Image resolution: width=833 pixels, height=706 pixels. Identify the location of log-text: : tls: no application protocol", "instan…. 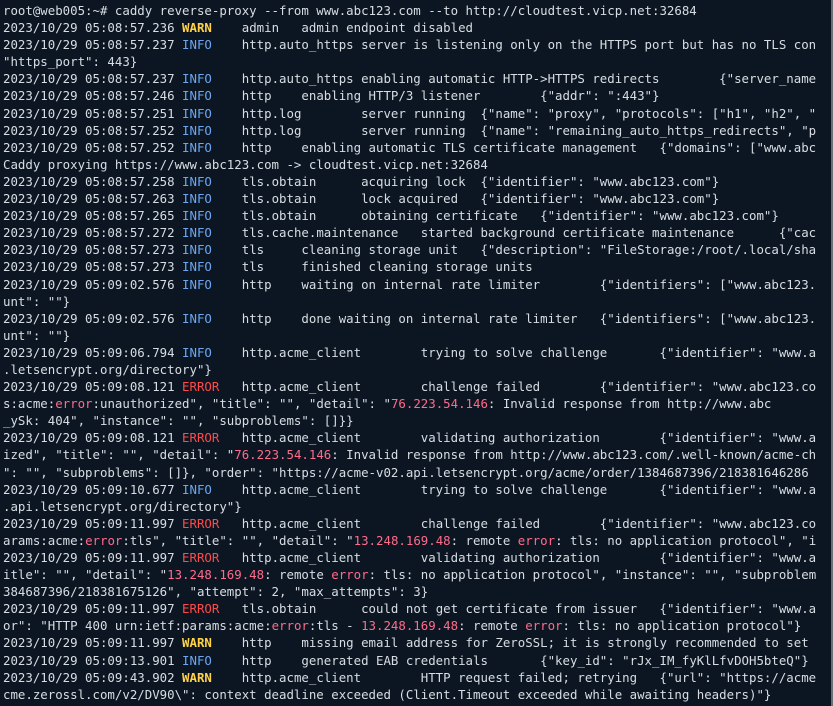
(592, 575).